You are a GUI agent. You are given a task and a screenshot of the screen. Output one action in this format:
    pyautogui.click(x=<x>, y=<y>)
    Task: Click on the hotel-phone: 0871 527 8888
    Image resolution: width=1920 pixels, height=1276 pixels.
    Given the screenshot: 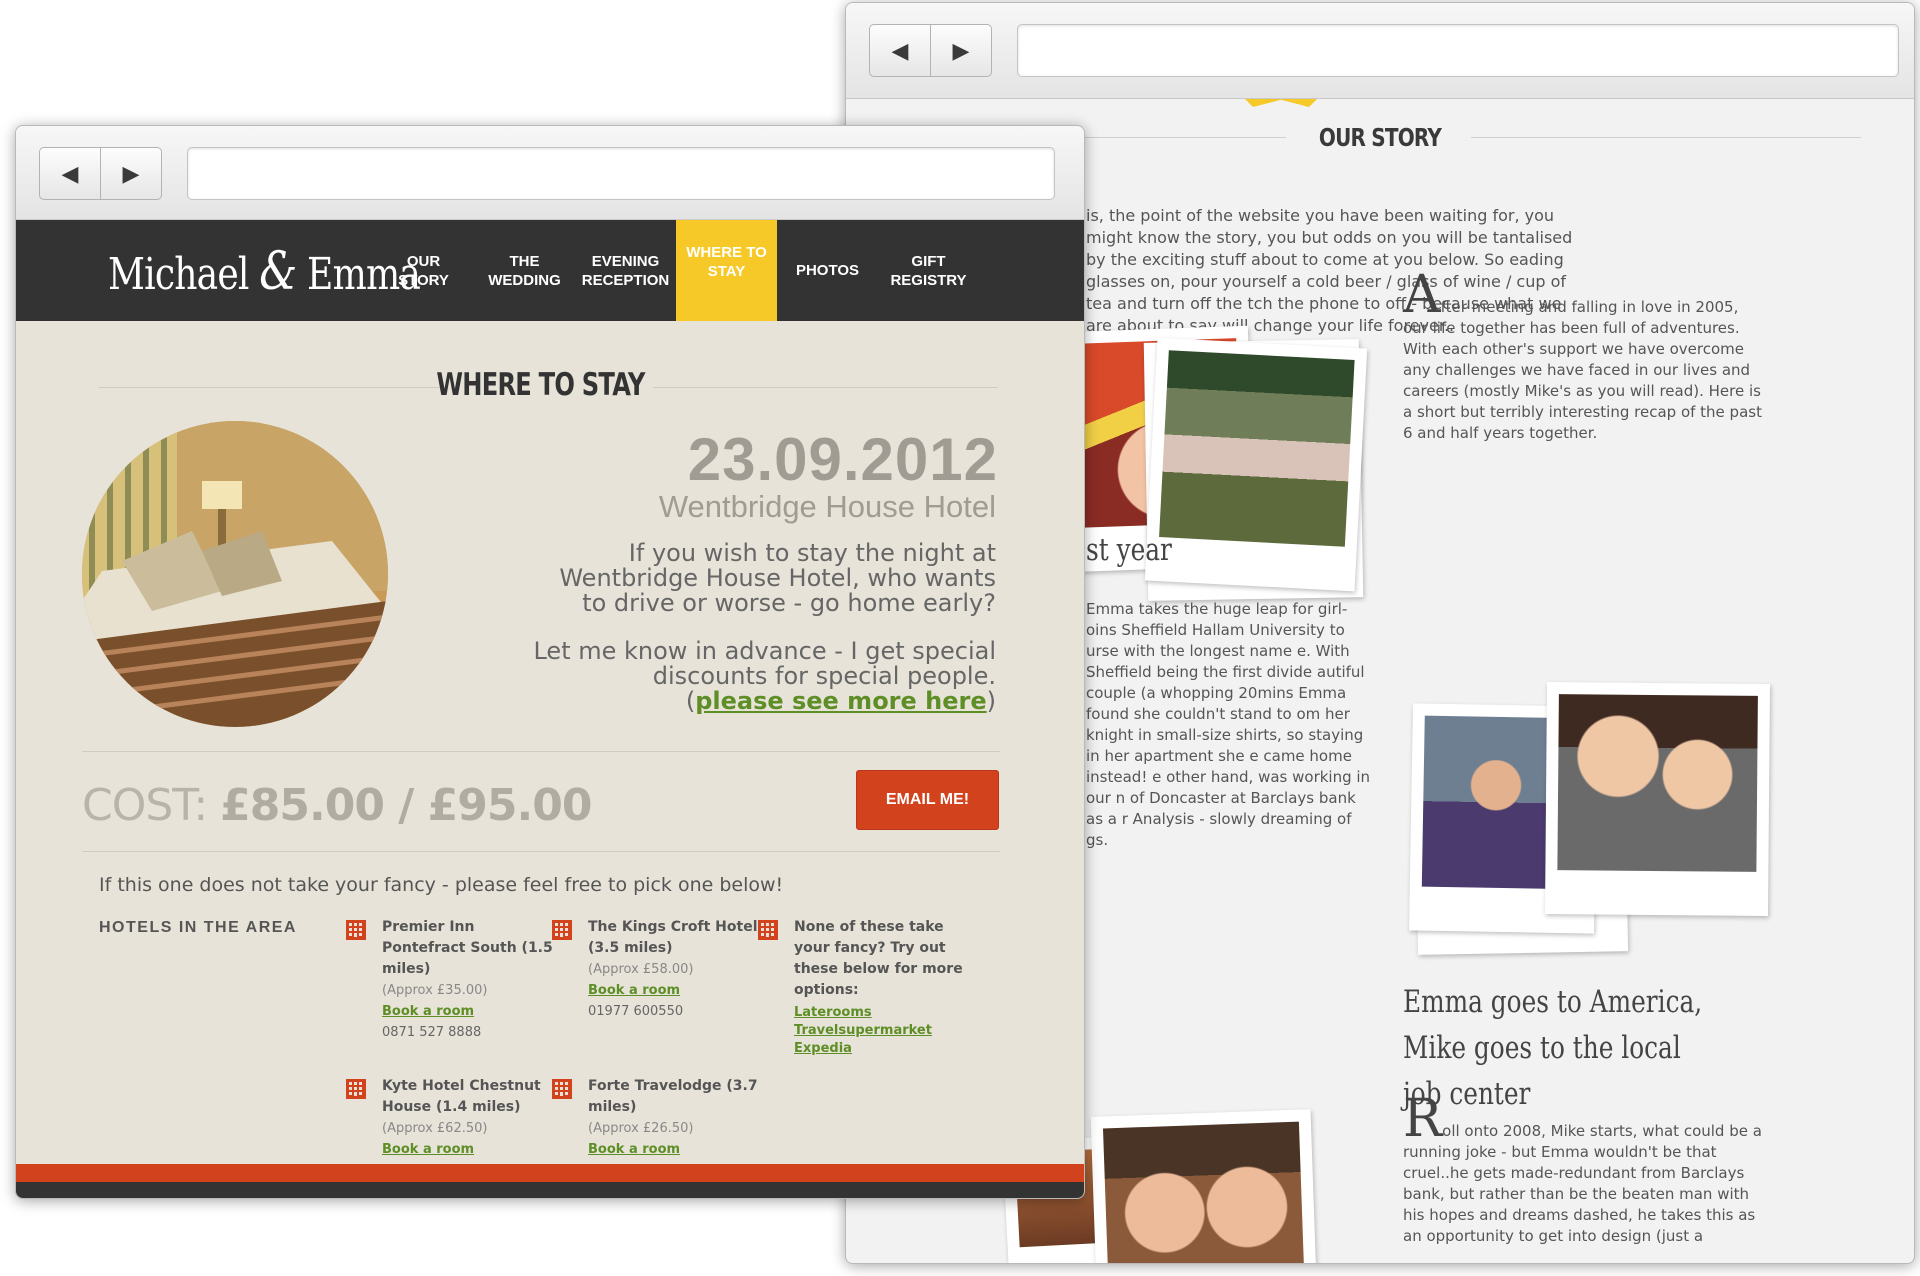 What is the action you would take?
    pyautogui.click(x=432, y=1032)
    